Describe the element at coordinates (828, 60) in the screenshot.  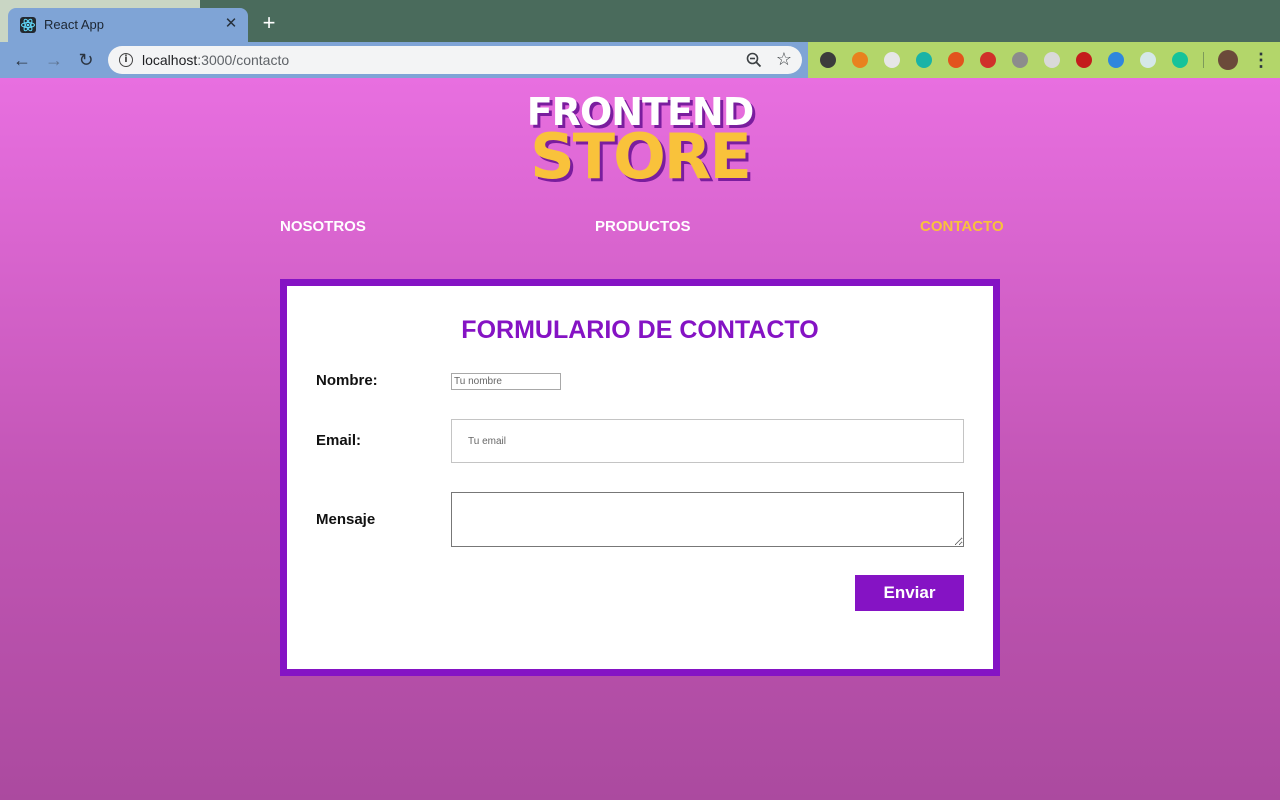
I see `eyedropper-extension-icon` at that location.